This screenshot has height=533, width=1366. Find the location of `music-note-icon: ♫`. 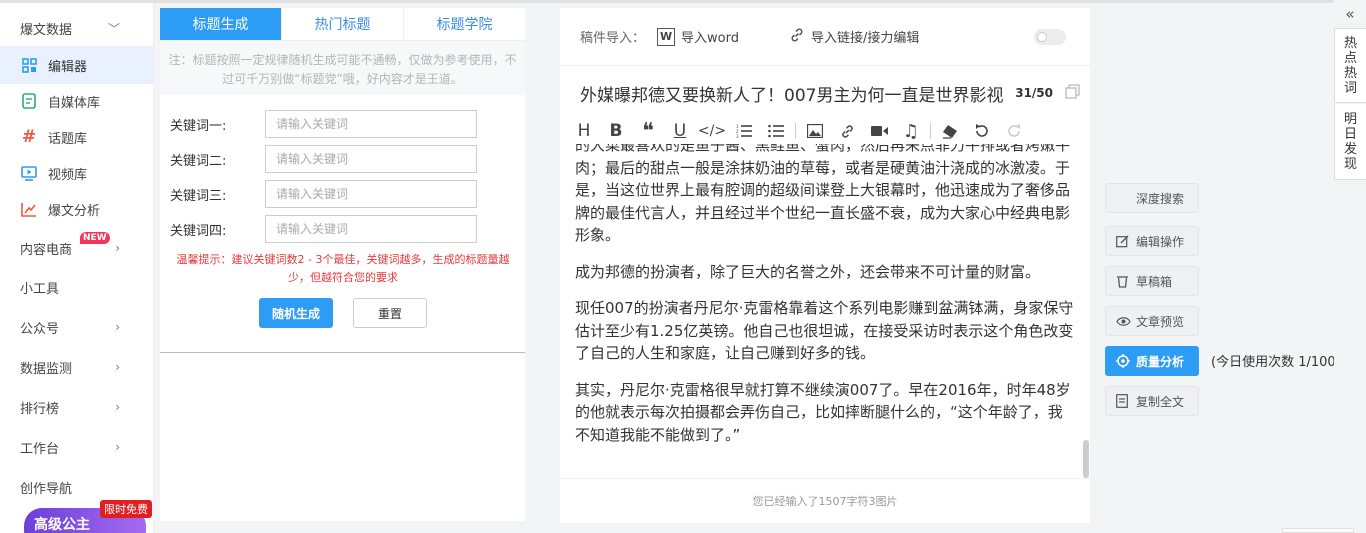

music-note-icon: ♫ is located at coordinates (911, 131).